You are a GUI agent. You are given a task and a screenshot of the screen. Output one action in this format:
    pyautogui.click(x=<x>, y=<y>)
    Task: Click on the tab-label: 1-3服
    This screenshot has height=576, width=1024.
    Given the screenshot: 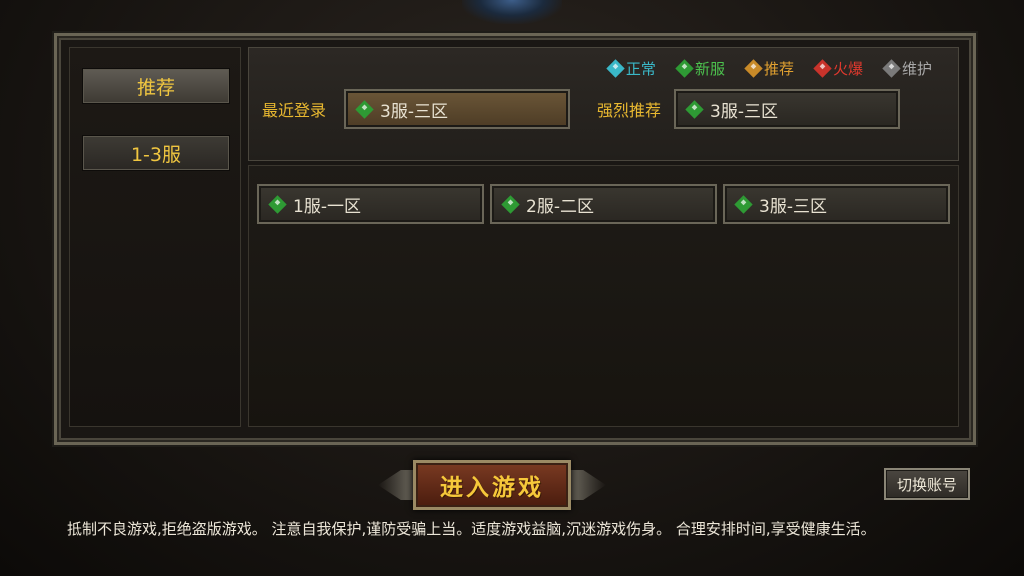 What is the action you would take?
    pyautogui.click(x=156, y=154)
    